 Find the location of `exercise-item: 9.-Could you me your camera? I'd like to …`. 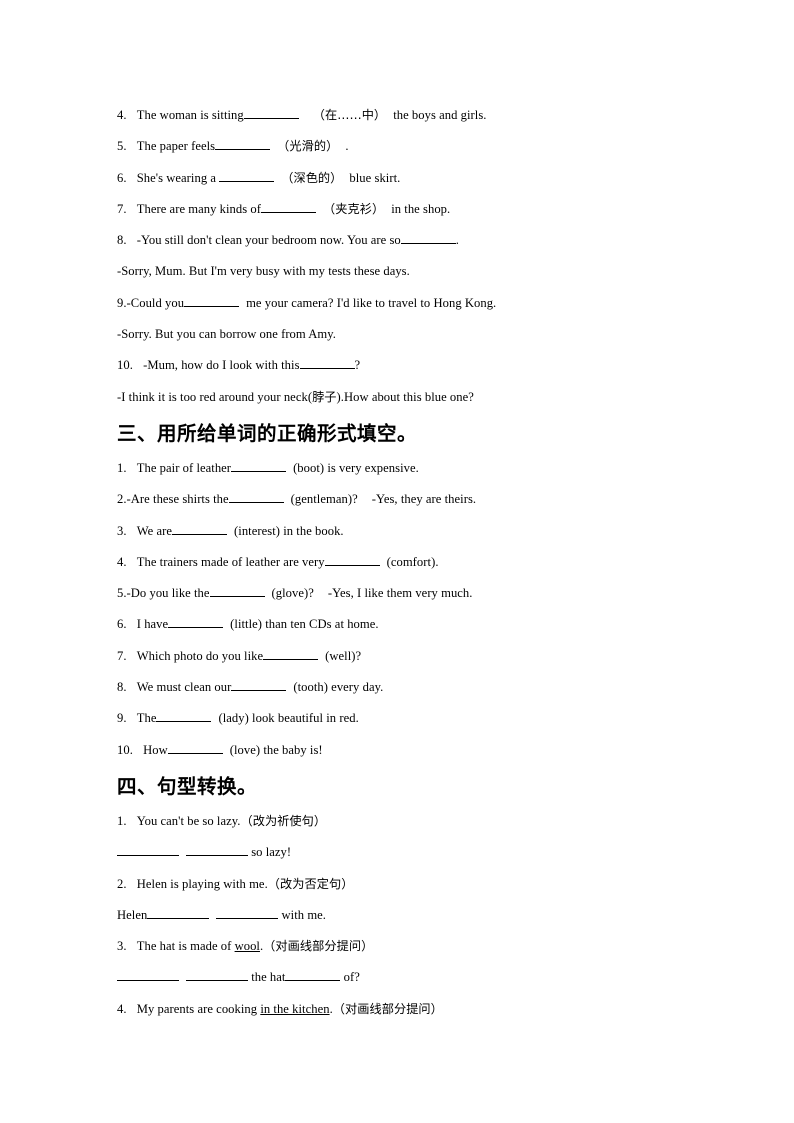

exercise-item: 9.-Could you me your camera? I'd like to … is located at coordinates (397, 303).